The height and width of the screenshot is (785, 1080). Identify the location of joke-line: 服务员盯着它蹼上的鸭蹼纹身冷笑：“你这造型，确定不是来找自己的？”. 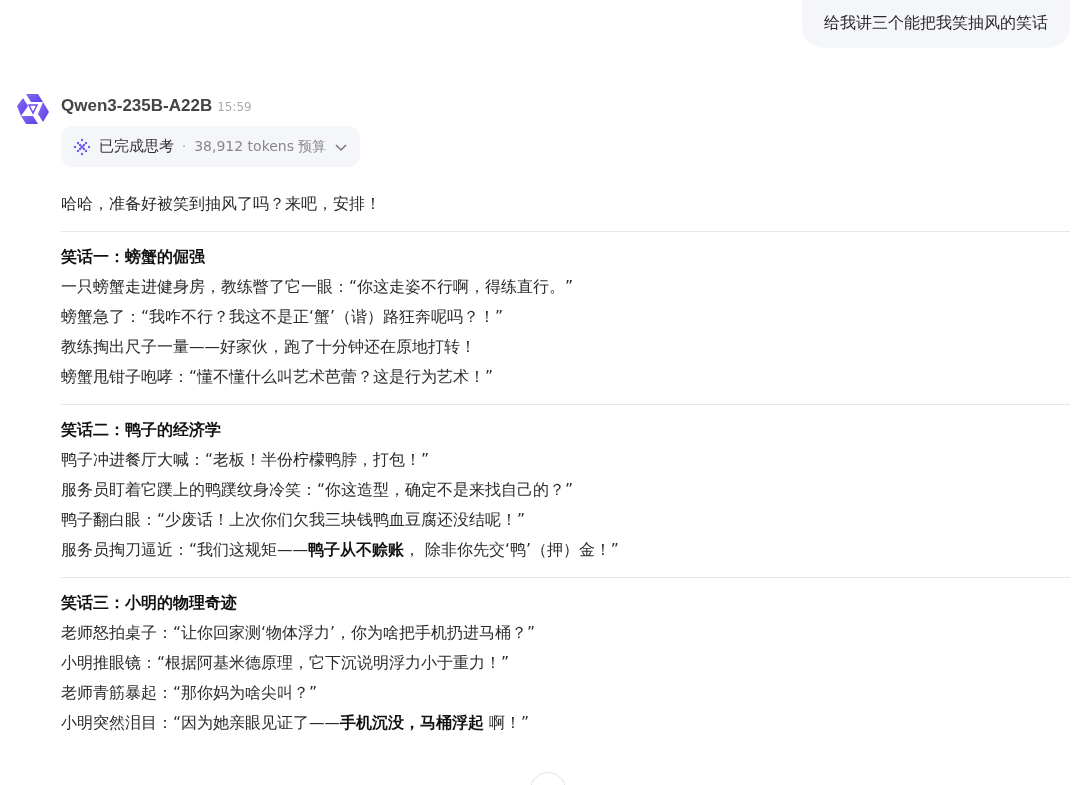
(318, 490).